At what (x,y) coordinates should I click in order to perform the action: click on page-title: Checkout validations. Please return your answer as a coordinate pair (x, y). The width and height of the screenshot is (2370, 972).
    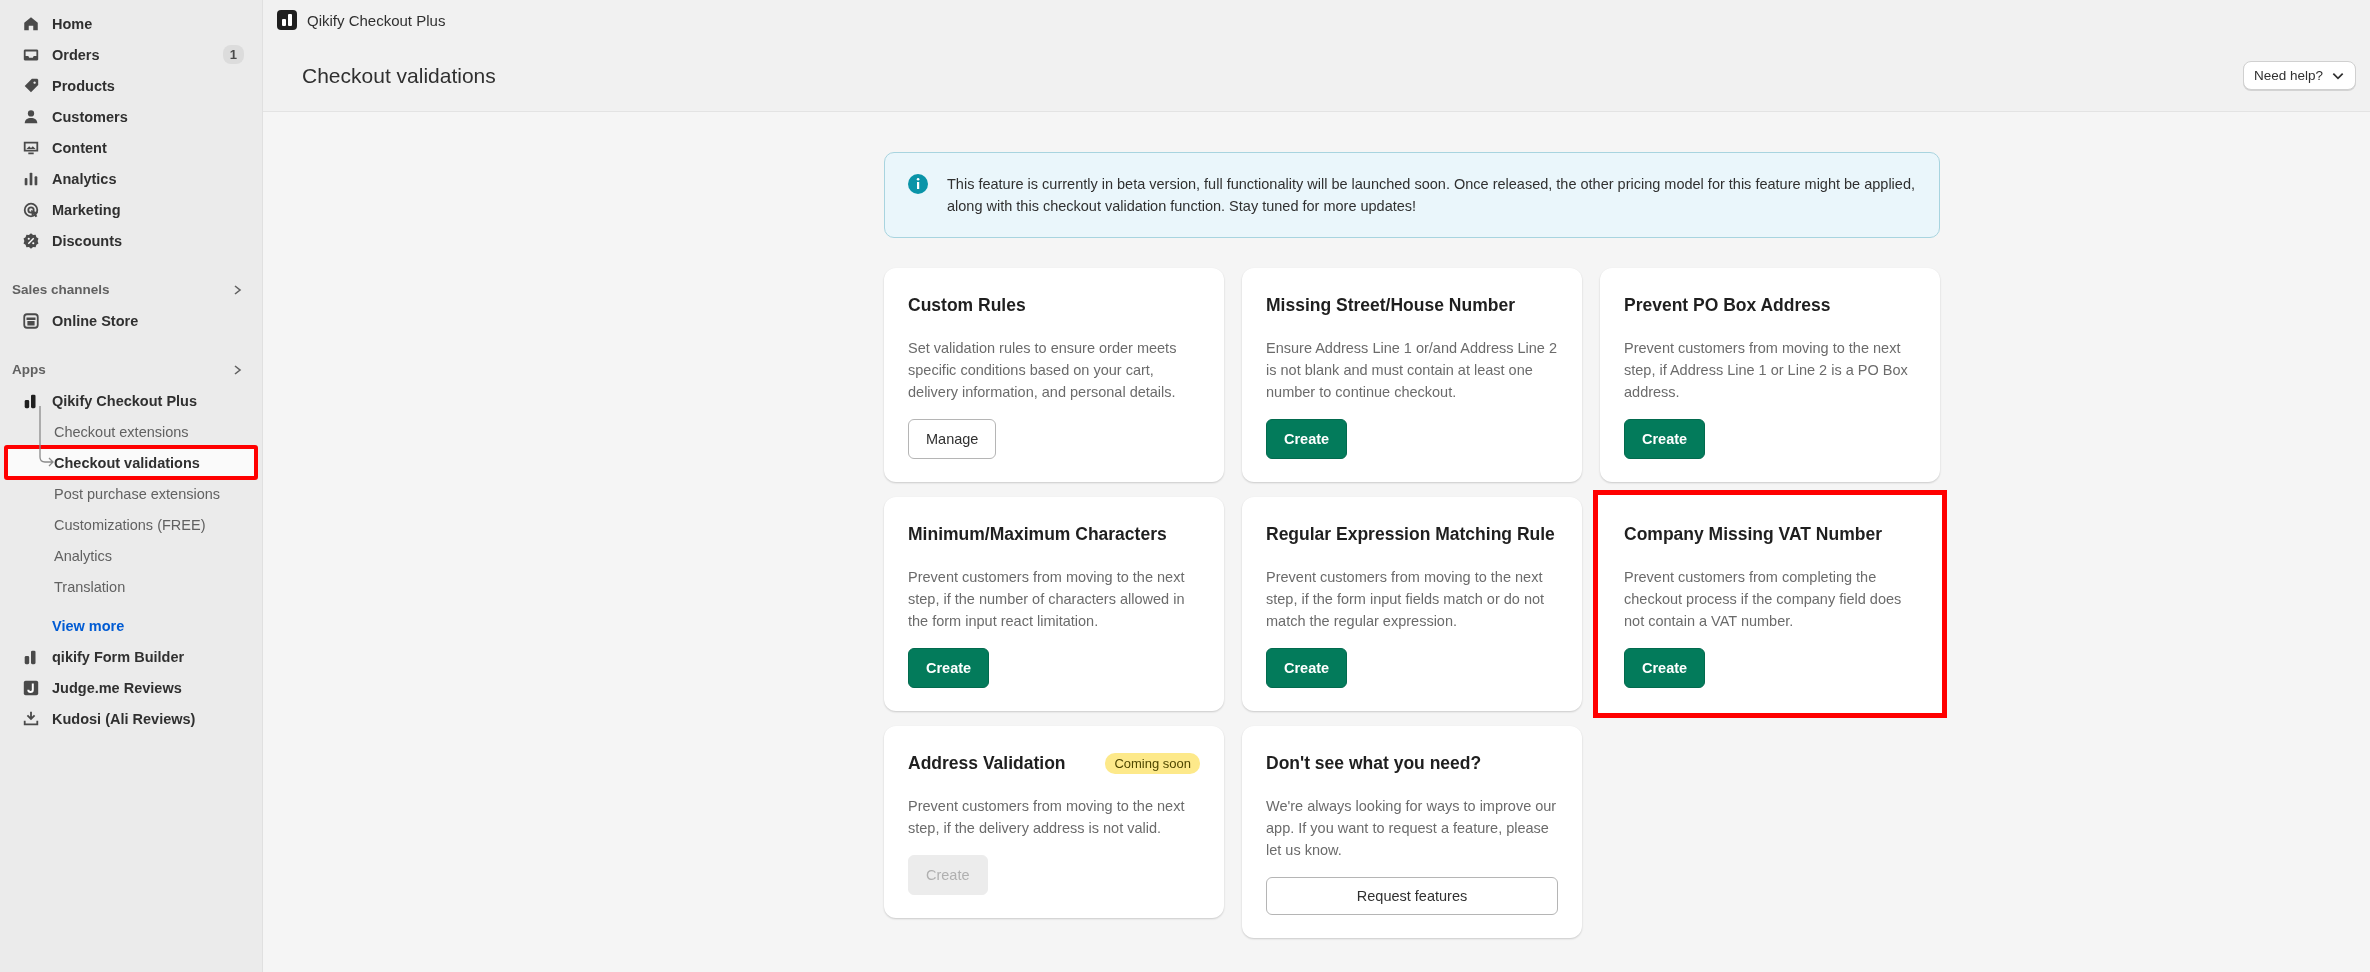
    Looking at the image, I should click on (399, 75).